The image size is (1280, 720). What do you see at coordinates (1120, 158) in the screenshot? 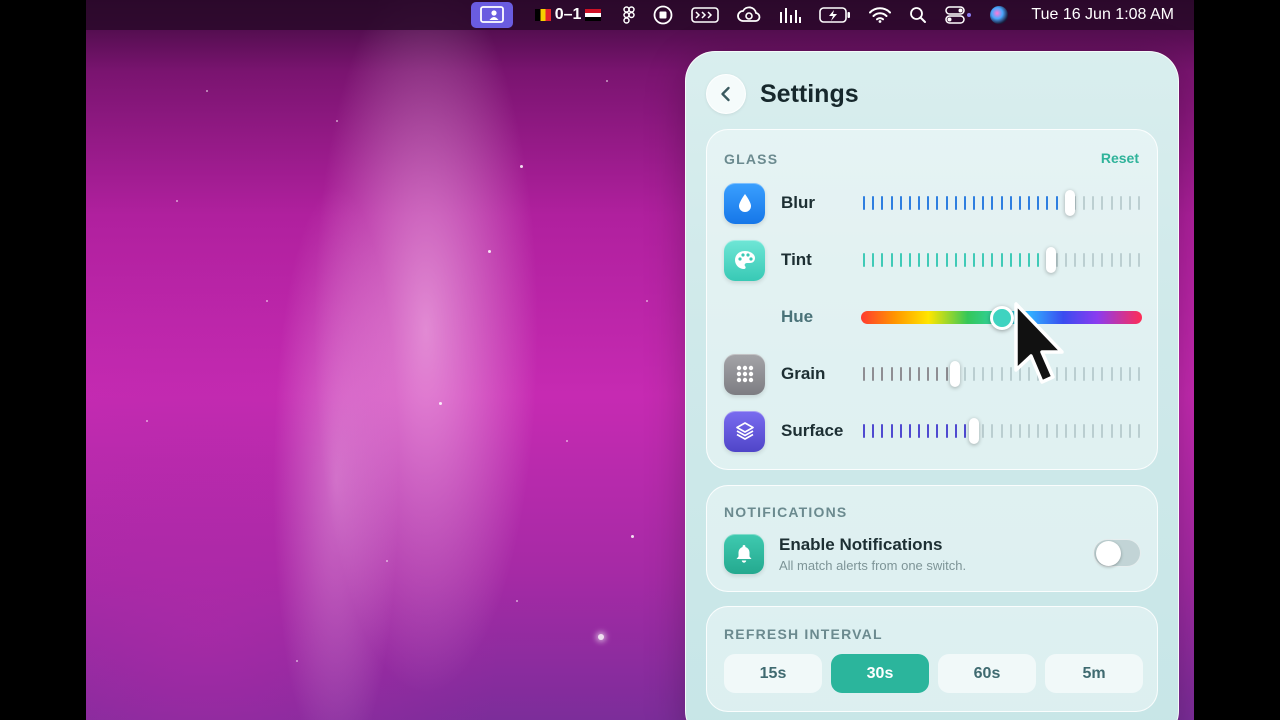
I see `reset-button: Reset` at bounding box center [1120, 158].